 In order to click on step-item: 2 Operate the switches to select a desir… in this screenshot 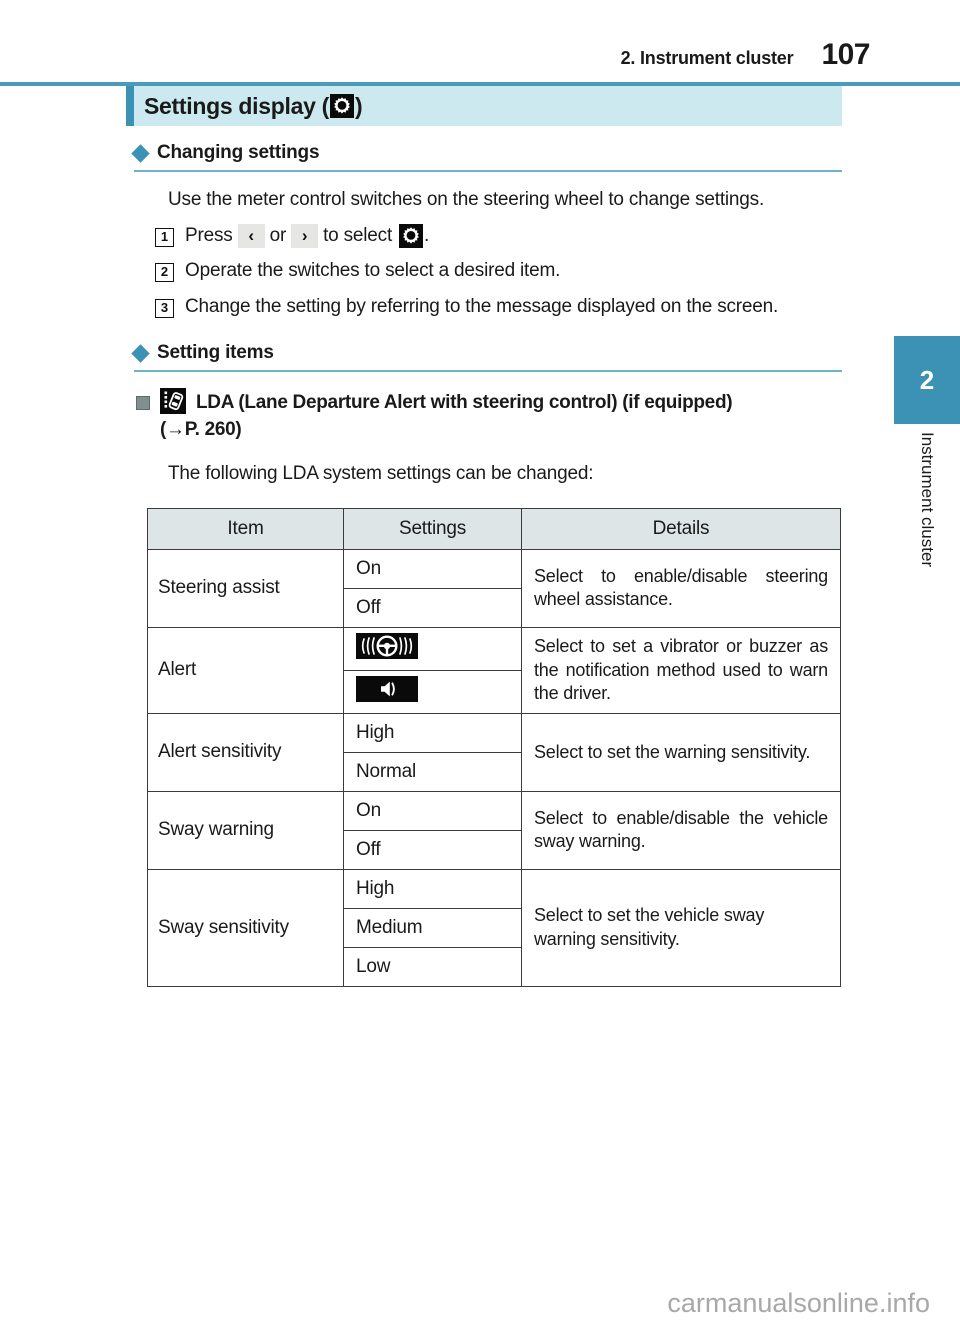, I will do `click(500, 271)`.